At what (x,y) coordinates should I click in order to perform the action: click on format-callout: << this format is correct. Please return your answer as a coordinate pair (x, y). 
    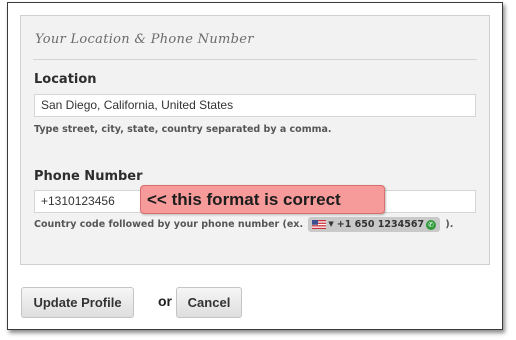
    Looking at the image, I should click on (262, 199).